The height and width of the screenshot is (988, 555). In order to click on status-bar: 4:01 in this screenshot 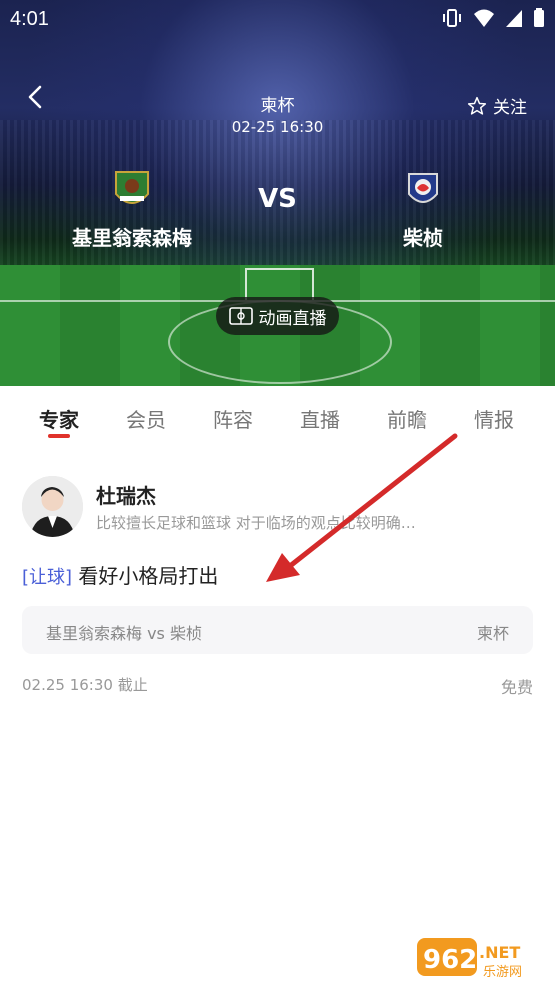, I will do `click(277, 19)`.